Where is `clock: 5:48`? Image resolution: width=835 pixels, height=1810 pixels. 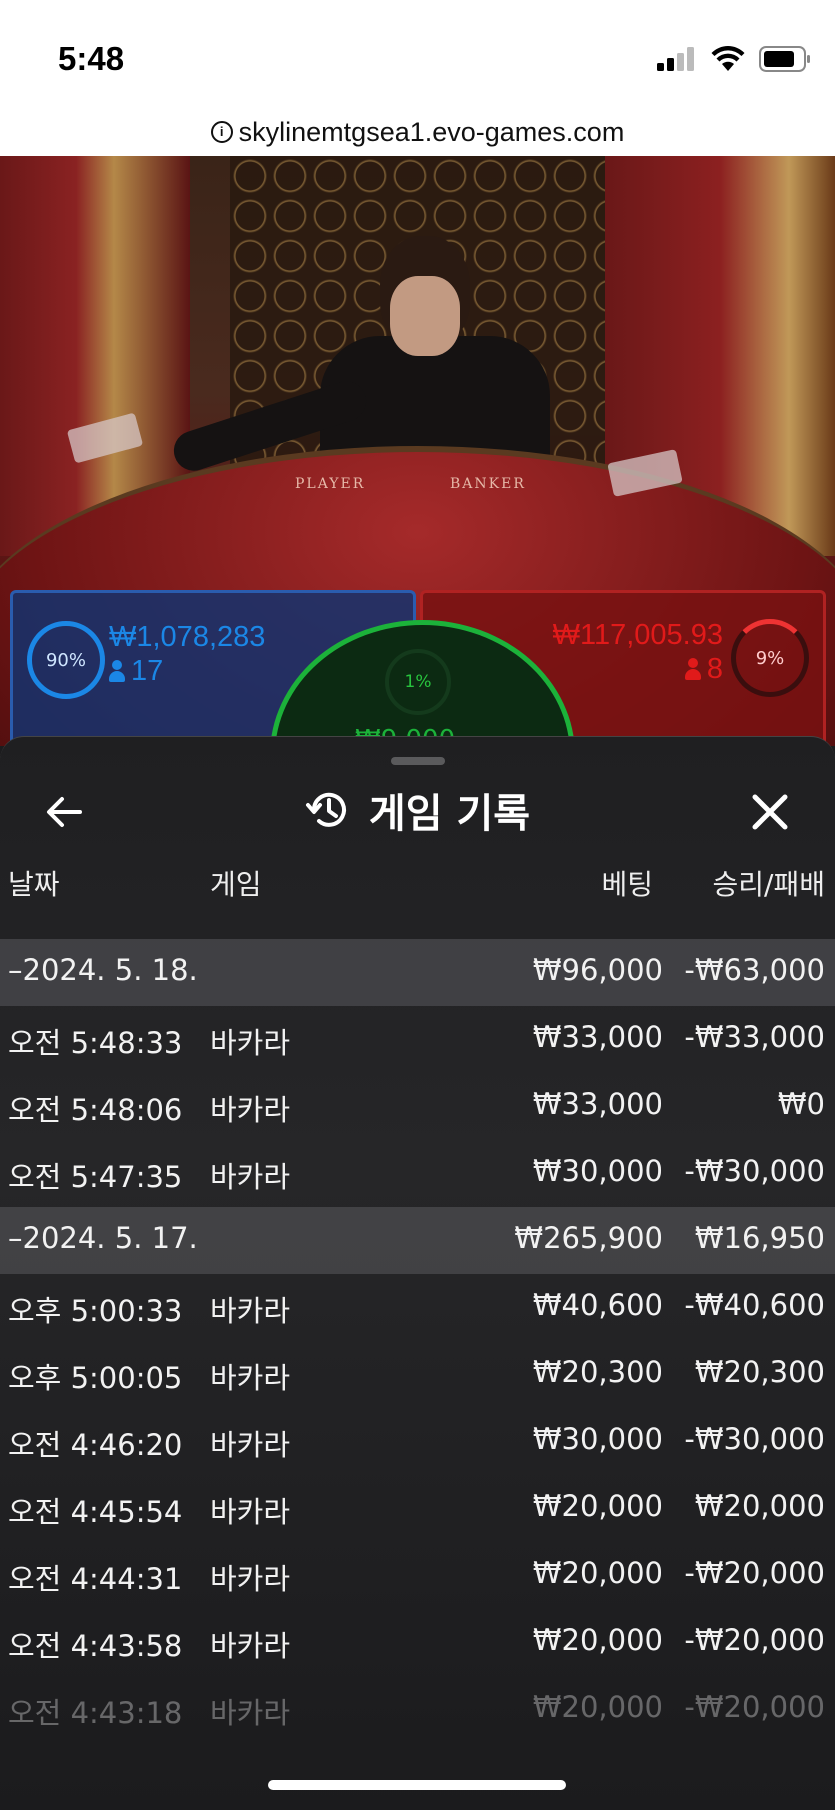 clock: 5:48 is located at coordinates (91, 58).